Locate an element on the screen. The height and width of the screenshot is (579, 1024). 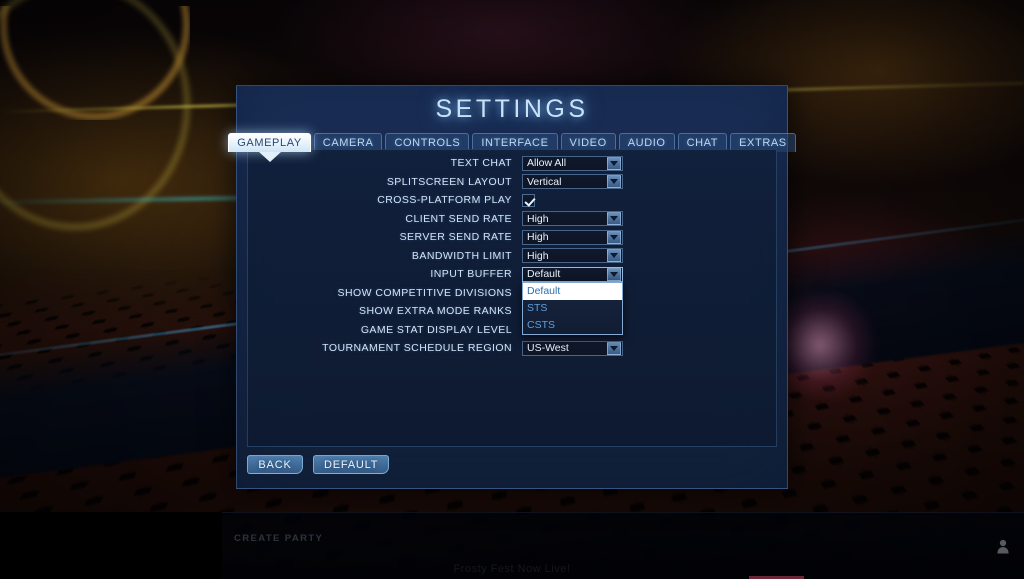
select-value: Vertical is located at coordinates (544, 181).